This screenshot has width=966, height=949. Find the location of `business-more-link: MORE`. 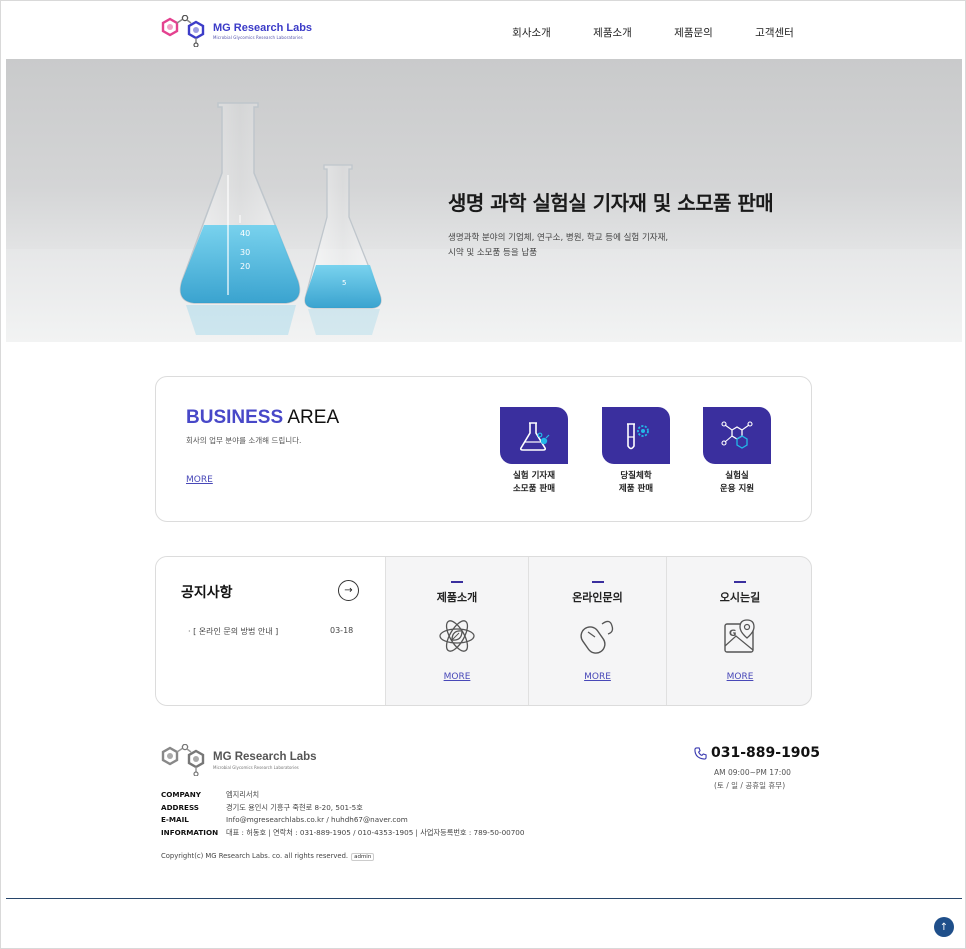

business-more-link: MORE is located at coordinates (199, 480).